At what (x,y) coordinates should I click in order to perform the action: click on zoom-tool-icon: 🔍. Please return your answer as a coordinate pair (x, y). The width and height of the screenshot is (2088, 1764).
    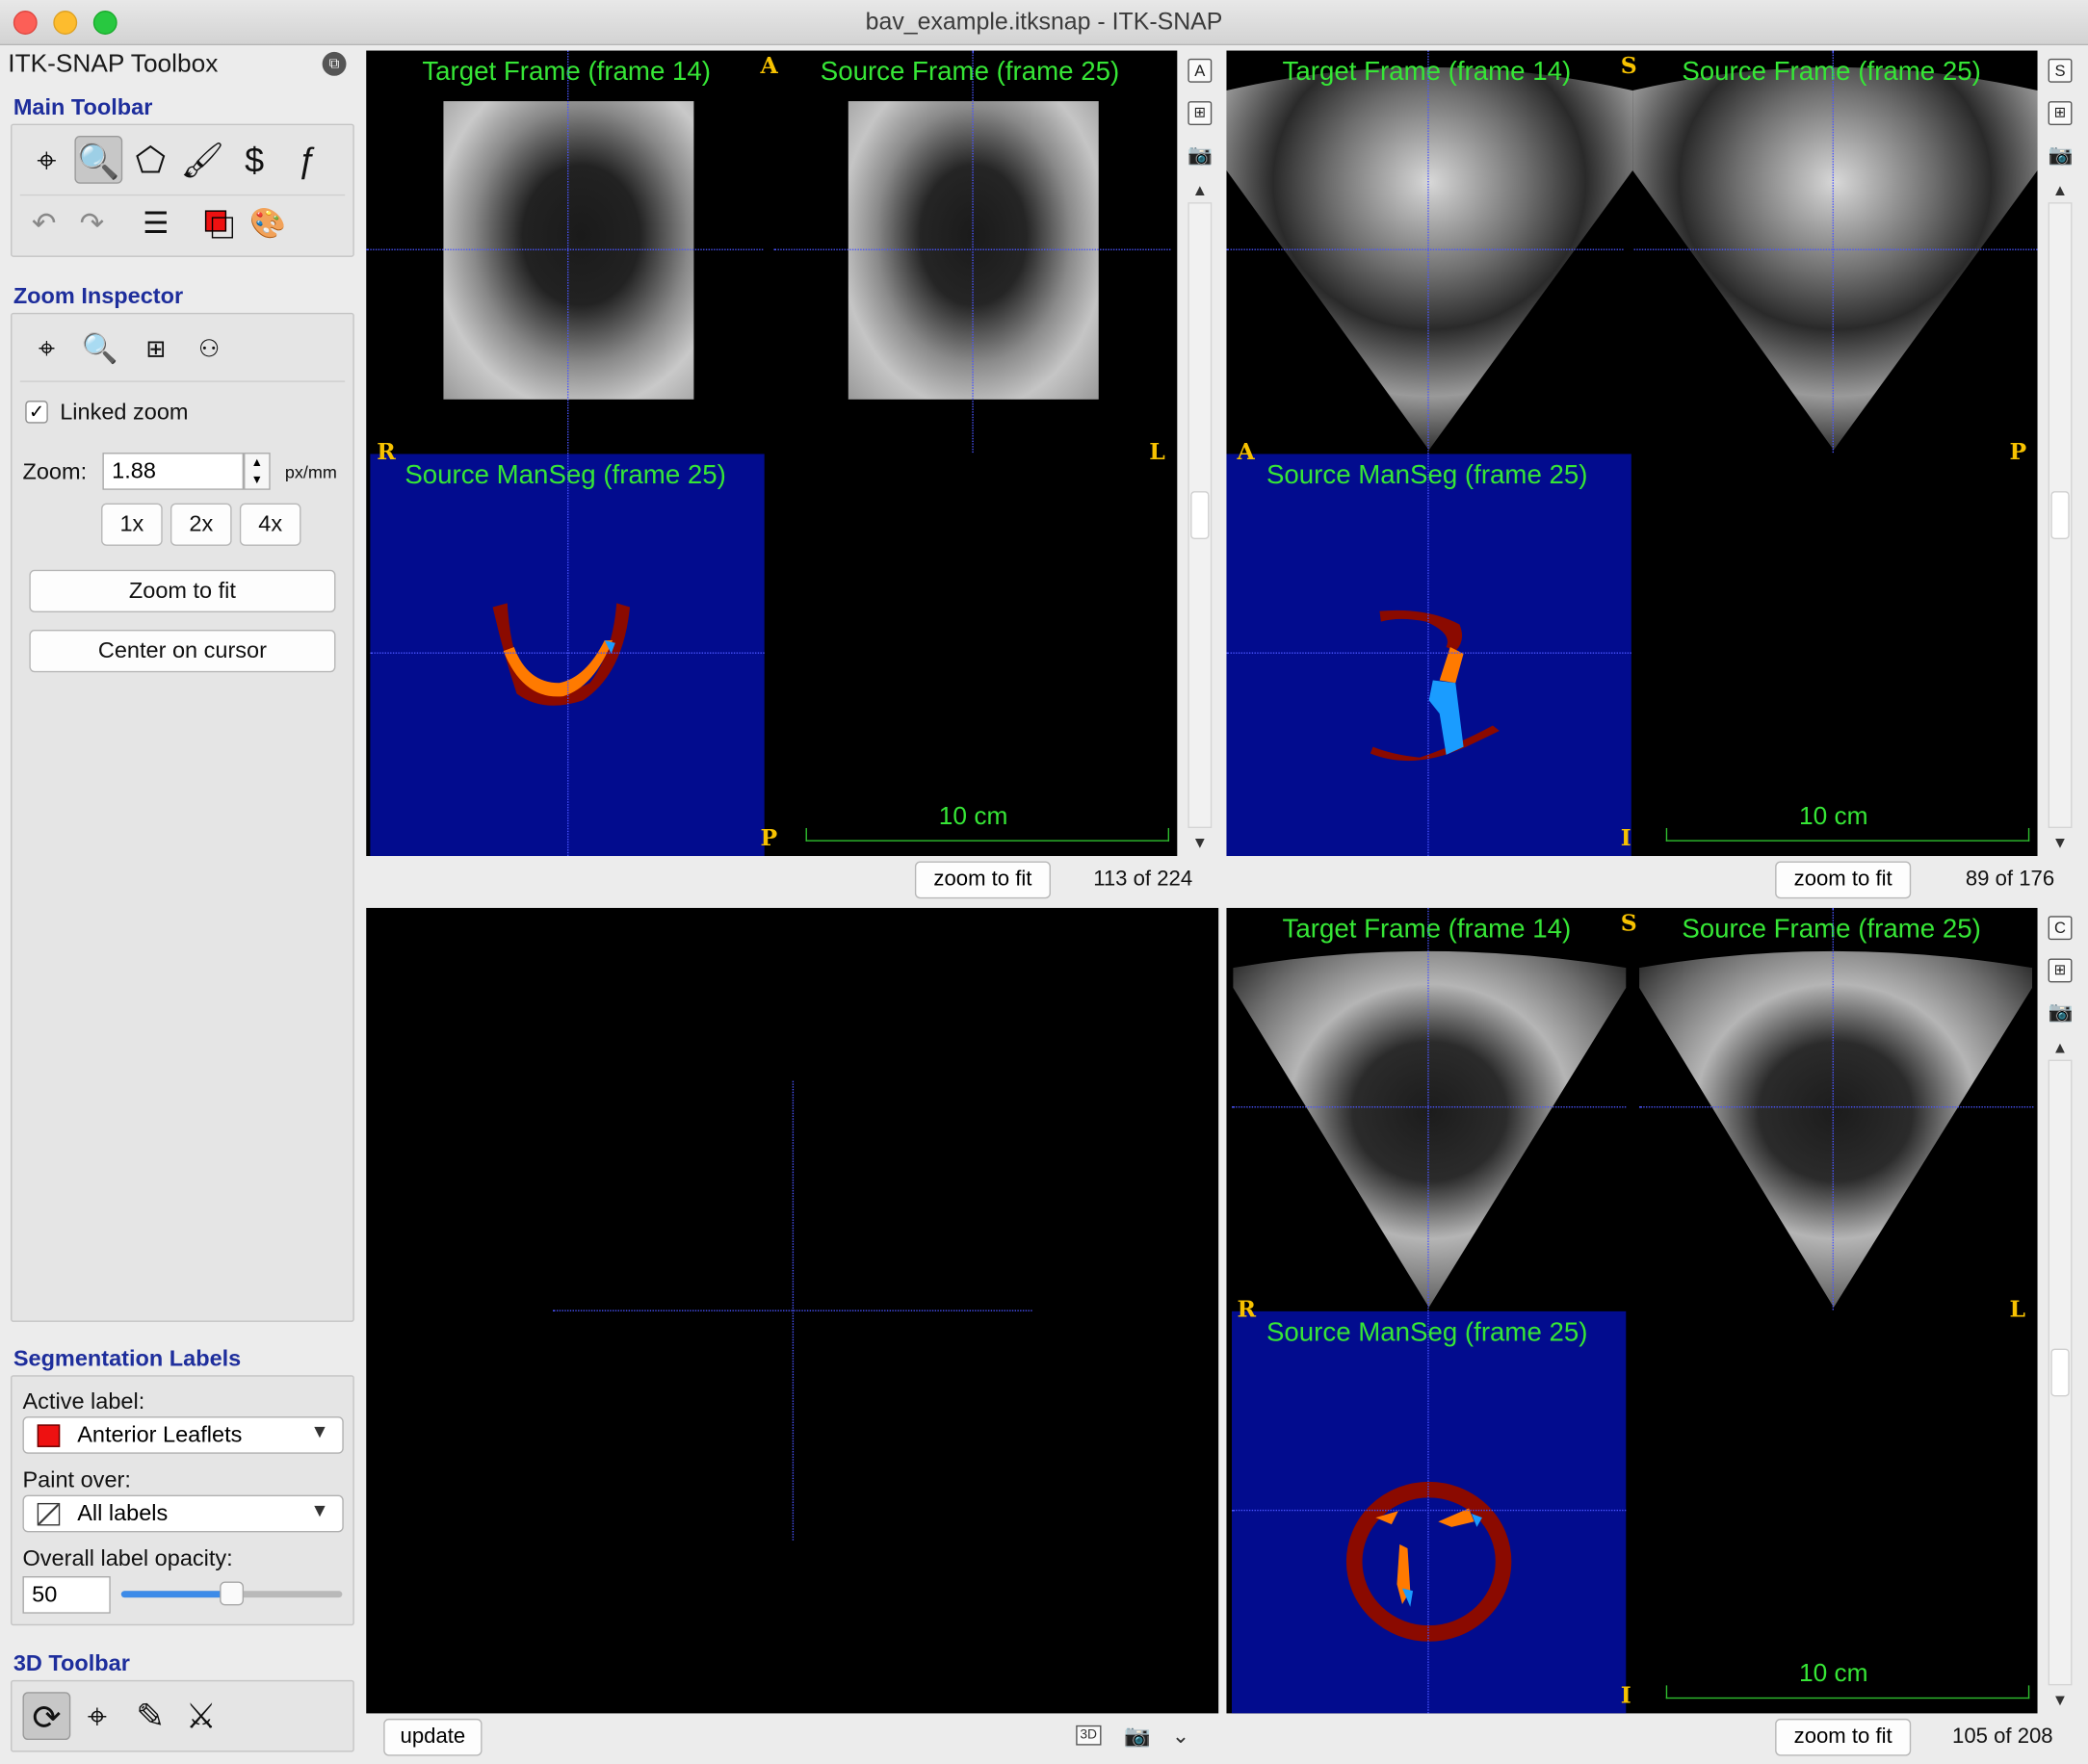
    Looking at the image, I should click on (98, 160).